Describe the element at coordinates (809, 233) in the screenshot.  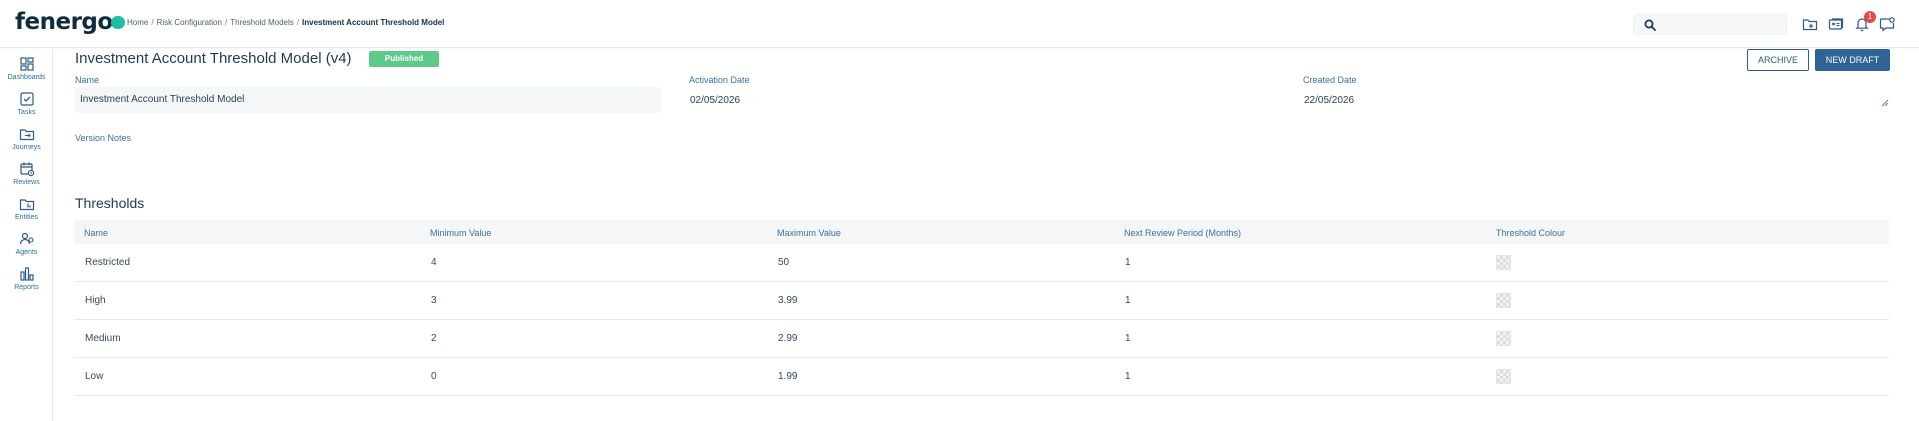
I see `column-header-maximum-value: Maximum Value` at that location.